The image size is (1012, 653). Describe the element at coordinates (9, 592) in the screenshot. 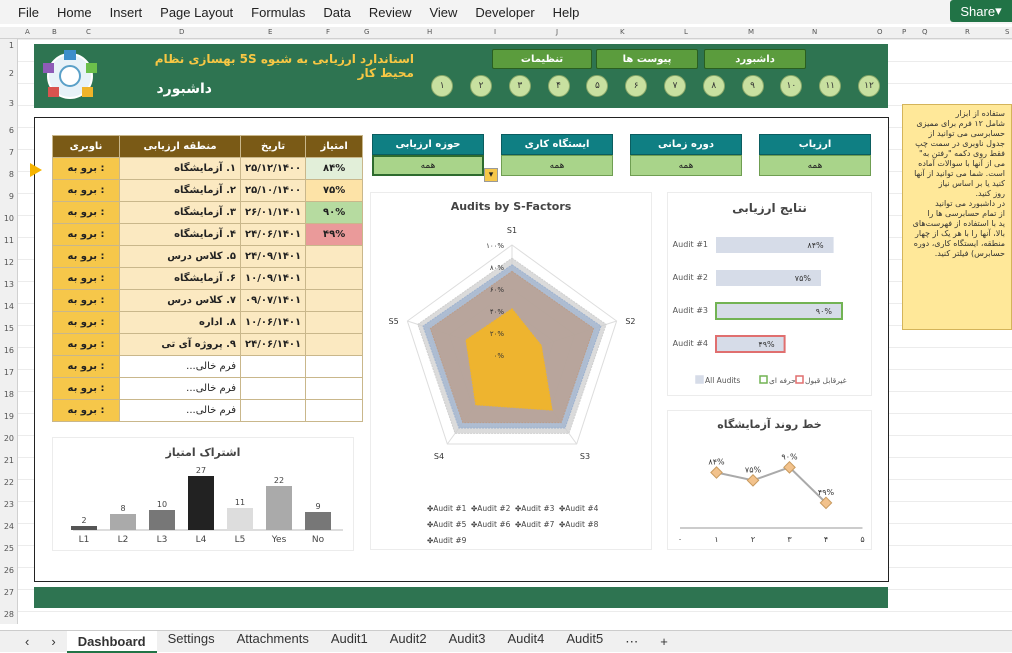

I see `row-header: 27` at that location.